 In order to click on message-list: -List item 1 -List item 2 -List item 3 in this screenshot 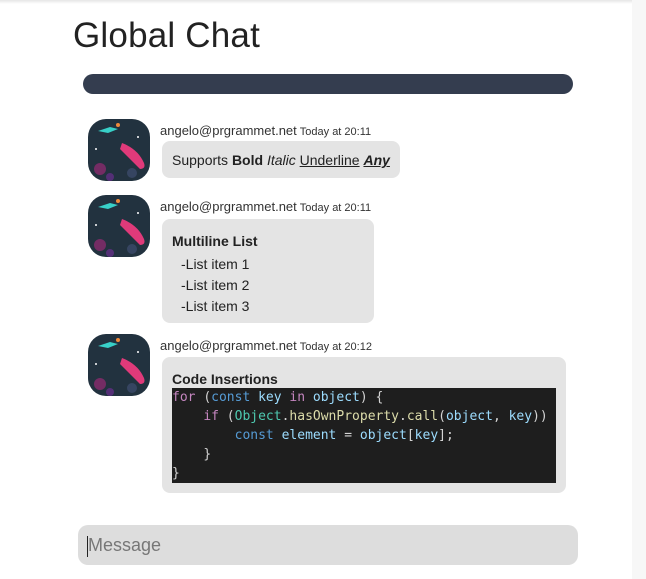, I will do `click(215, 285)`.